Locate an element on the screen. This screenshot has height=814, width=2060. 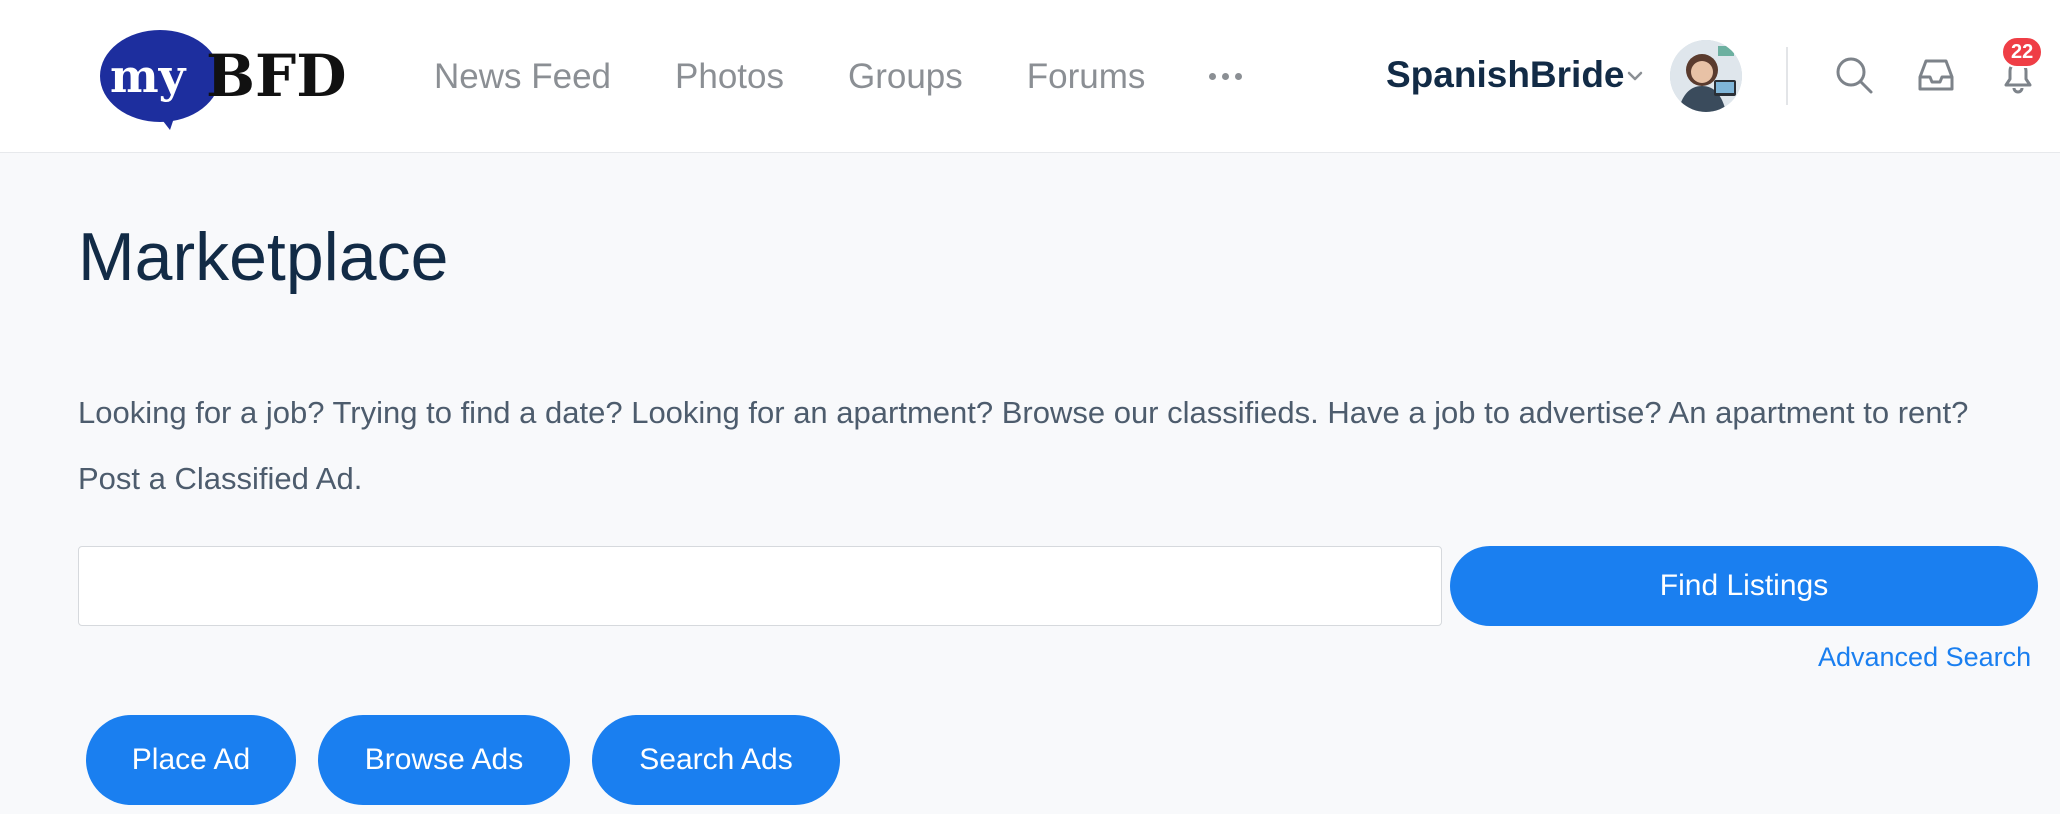
ellipsis-icon is located at coordinates (1226, 76).